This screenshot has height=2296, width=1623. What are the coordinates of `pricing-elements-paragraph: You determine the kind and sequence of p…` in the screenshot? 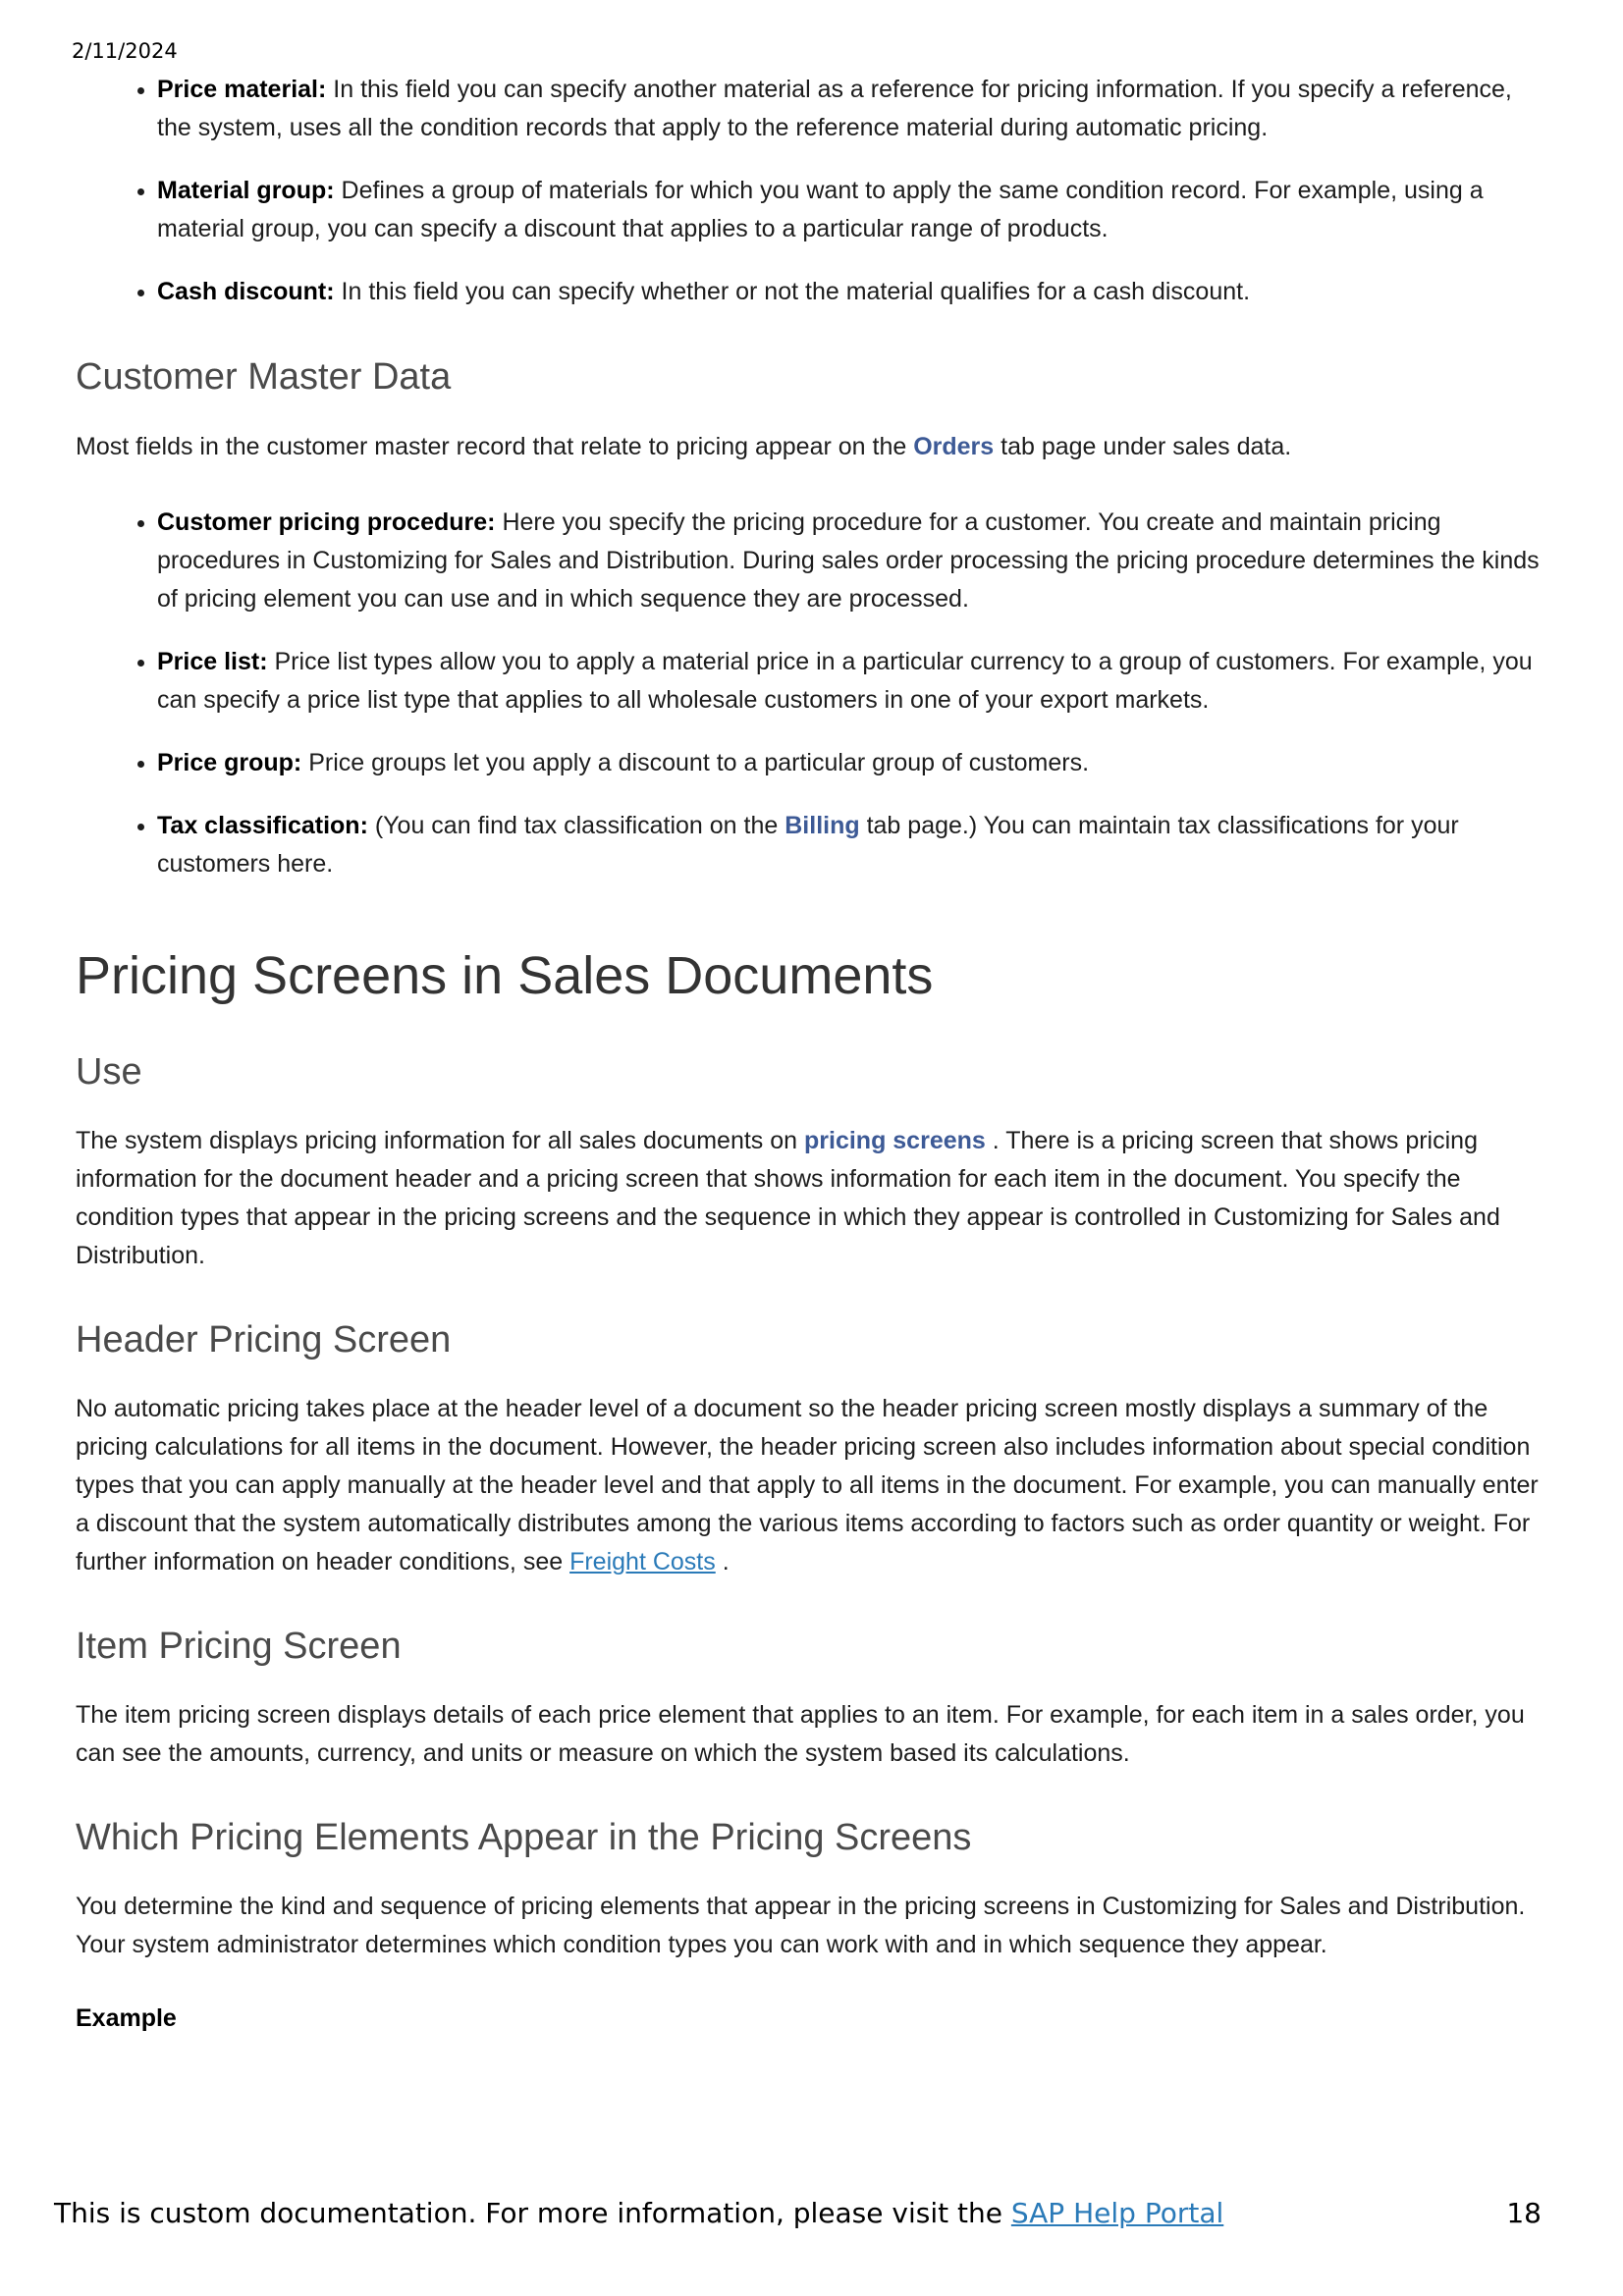 It's located at (801, 1925).